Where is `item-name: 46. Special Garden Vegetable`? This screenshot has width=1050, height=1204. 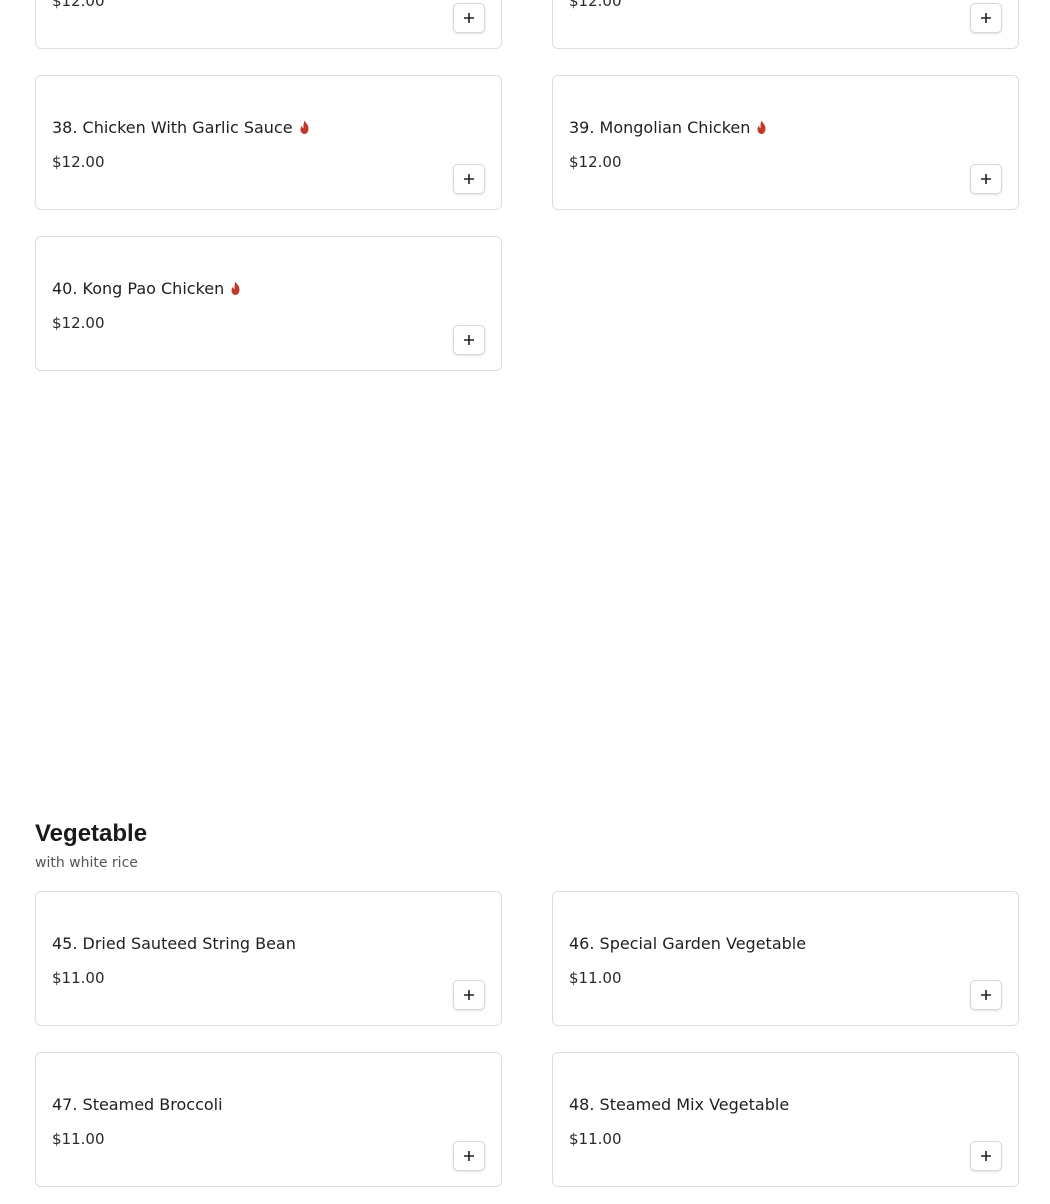
item-name: 46. Special Garden Vegetable is located at coordinates (688, 943).